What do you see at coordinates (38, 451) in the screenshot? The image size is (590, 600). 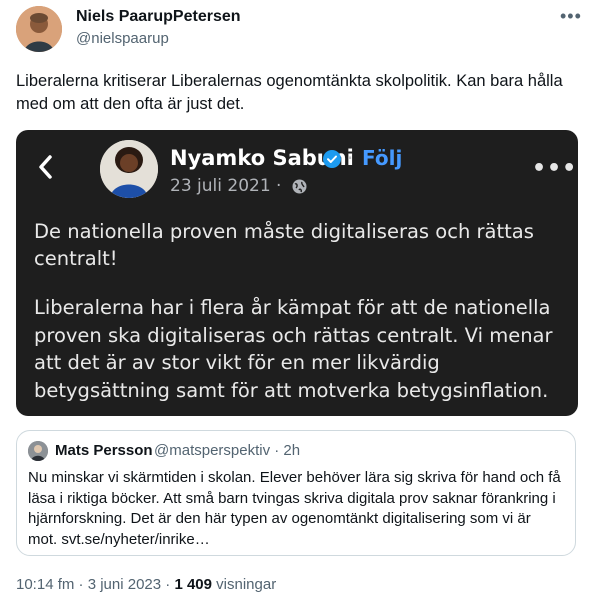 I see `quoted-avatar` at bounding box center [38, 451].